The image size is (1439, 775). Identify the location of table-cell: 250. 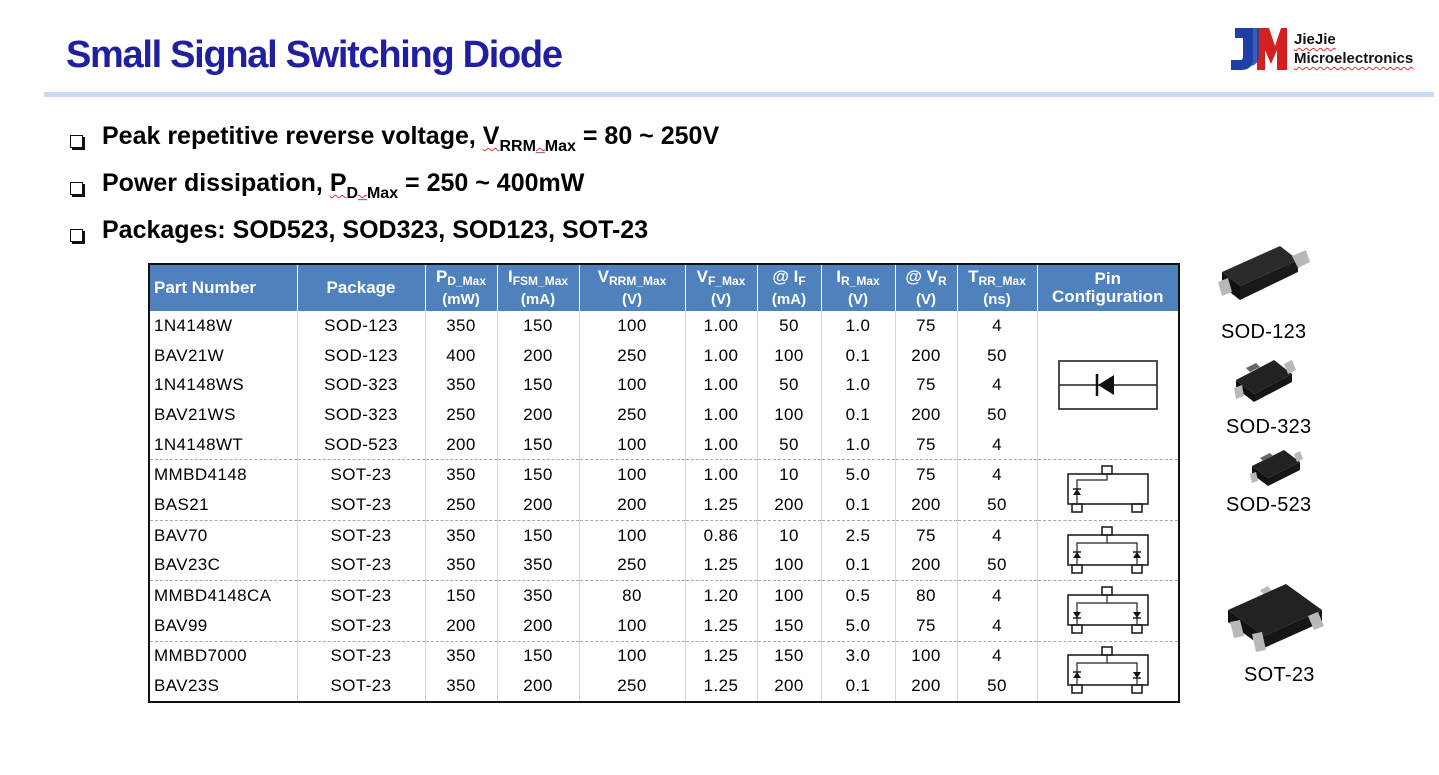
(460, 505).